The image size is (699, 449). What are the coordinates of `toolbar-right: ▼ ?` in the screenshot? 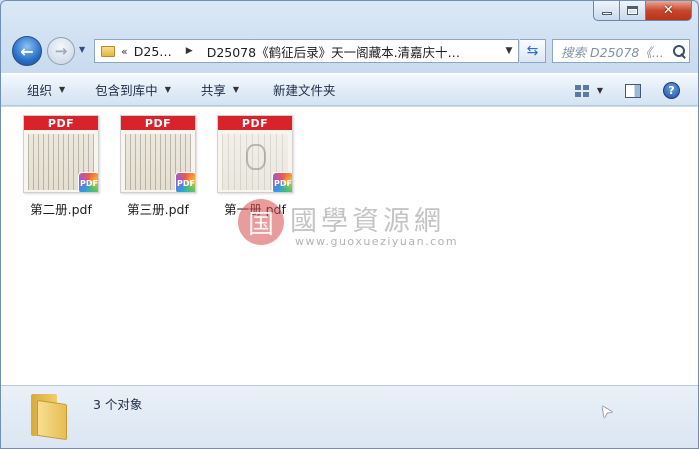 It's located at (636, 90).